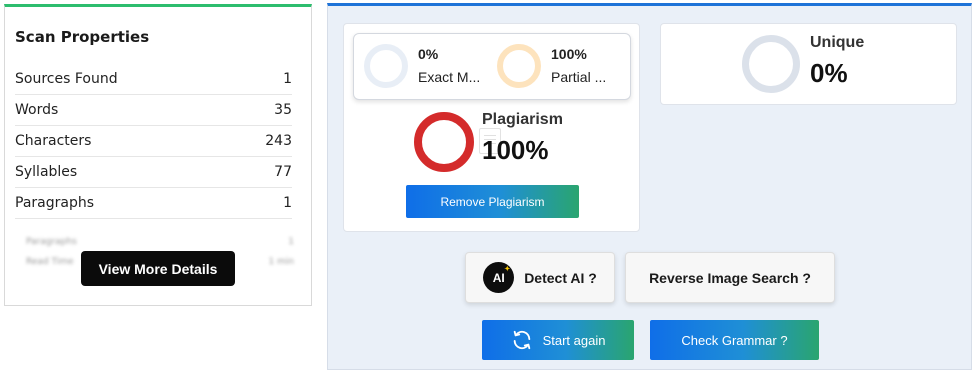 This screenshot has height=373, width=978. What do you see at coordinates (444, 142) in the screenshot?
I see `plagiarism-ring-icon` at bounding box center [444, 142].